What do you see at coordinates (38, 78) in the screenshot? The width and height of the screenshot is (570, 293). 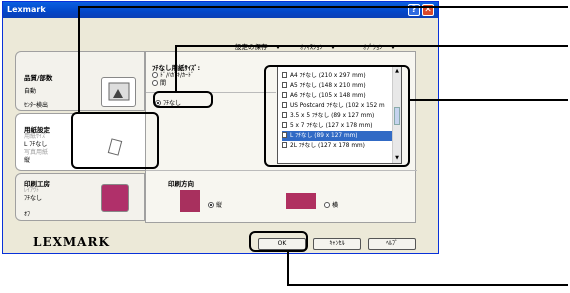 I see `tab-quality-title: 品質/部数` at bounding box center [38, 78].